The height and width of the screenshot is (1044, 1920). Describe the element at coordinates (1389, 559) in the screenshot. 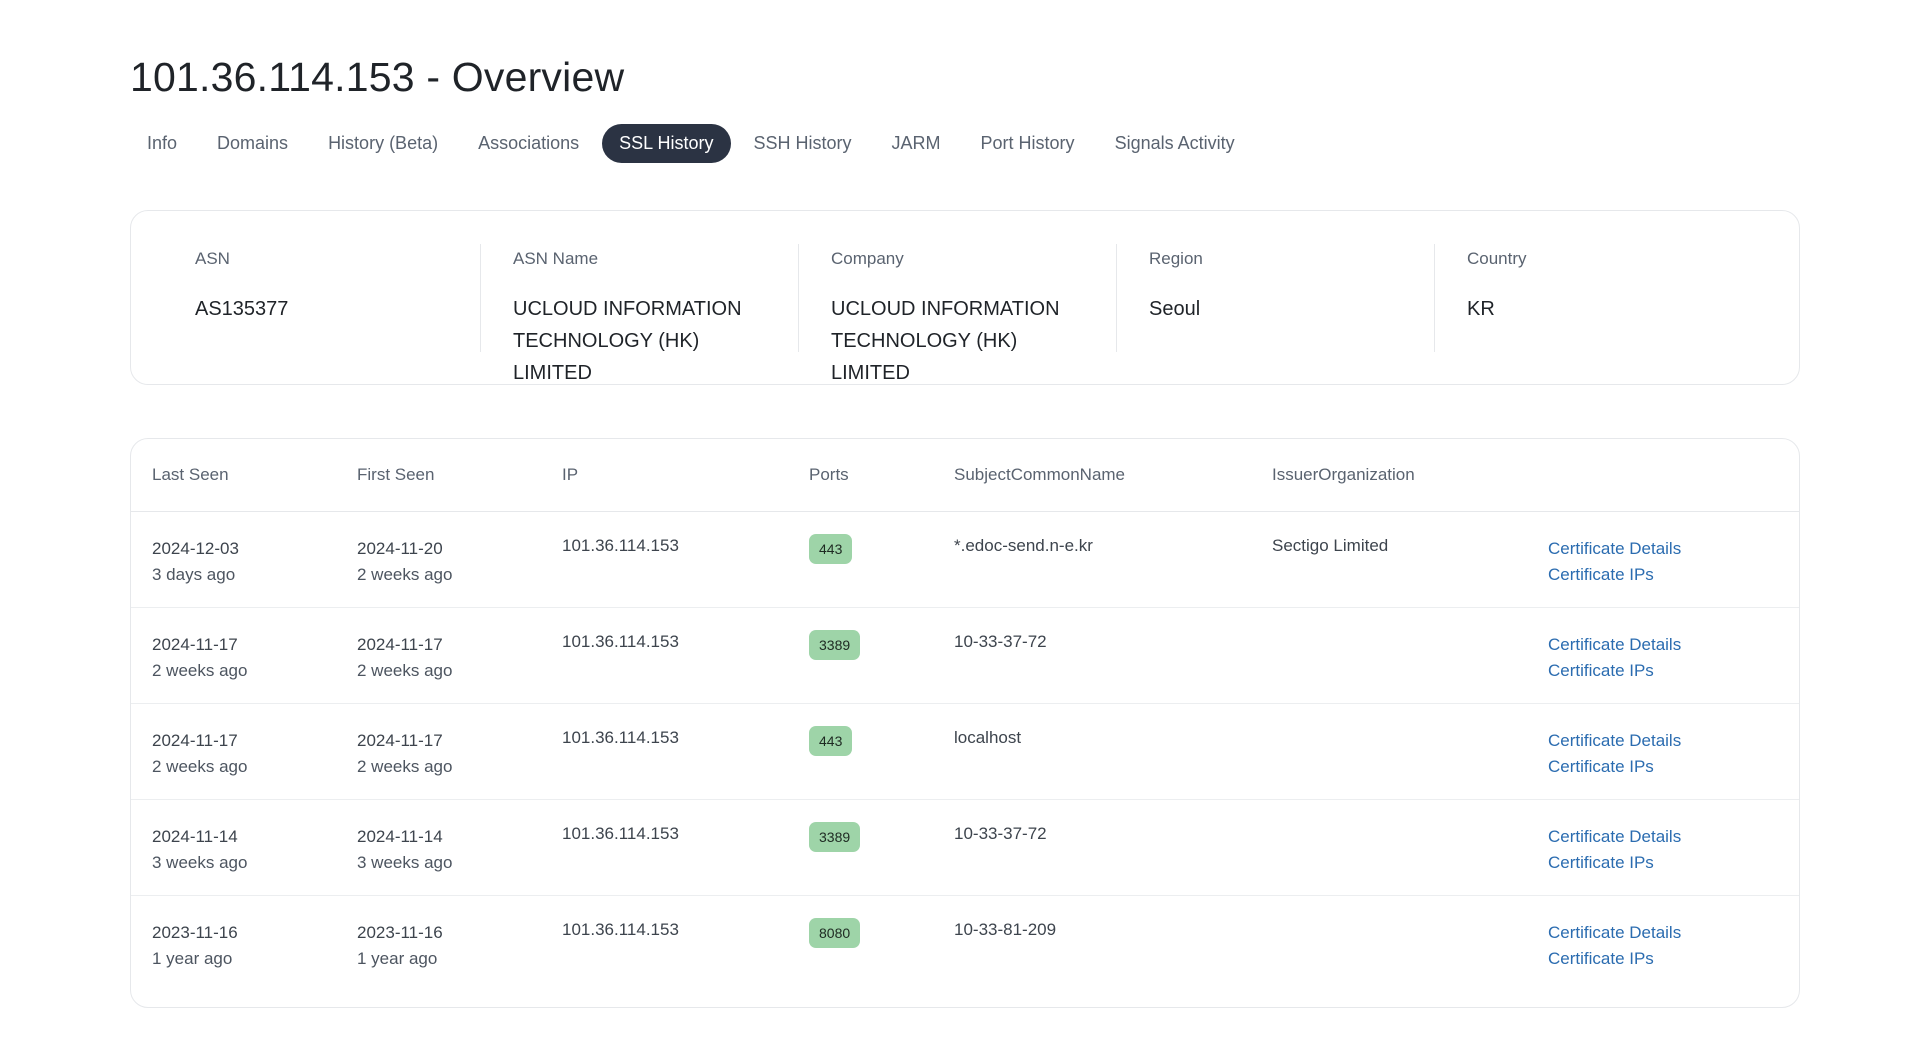

I see `cell-issuer-organization: Sectigo Limited` at that location.